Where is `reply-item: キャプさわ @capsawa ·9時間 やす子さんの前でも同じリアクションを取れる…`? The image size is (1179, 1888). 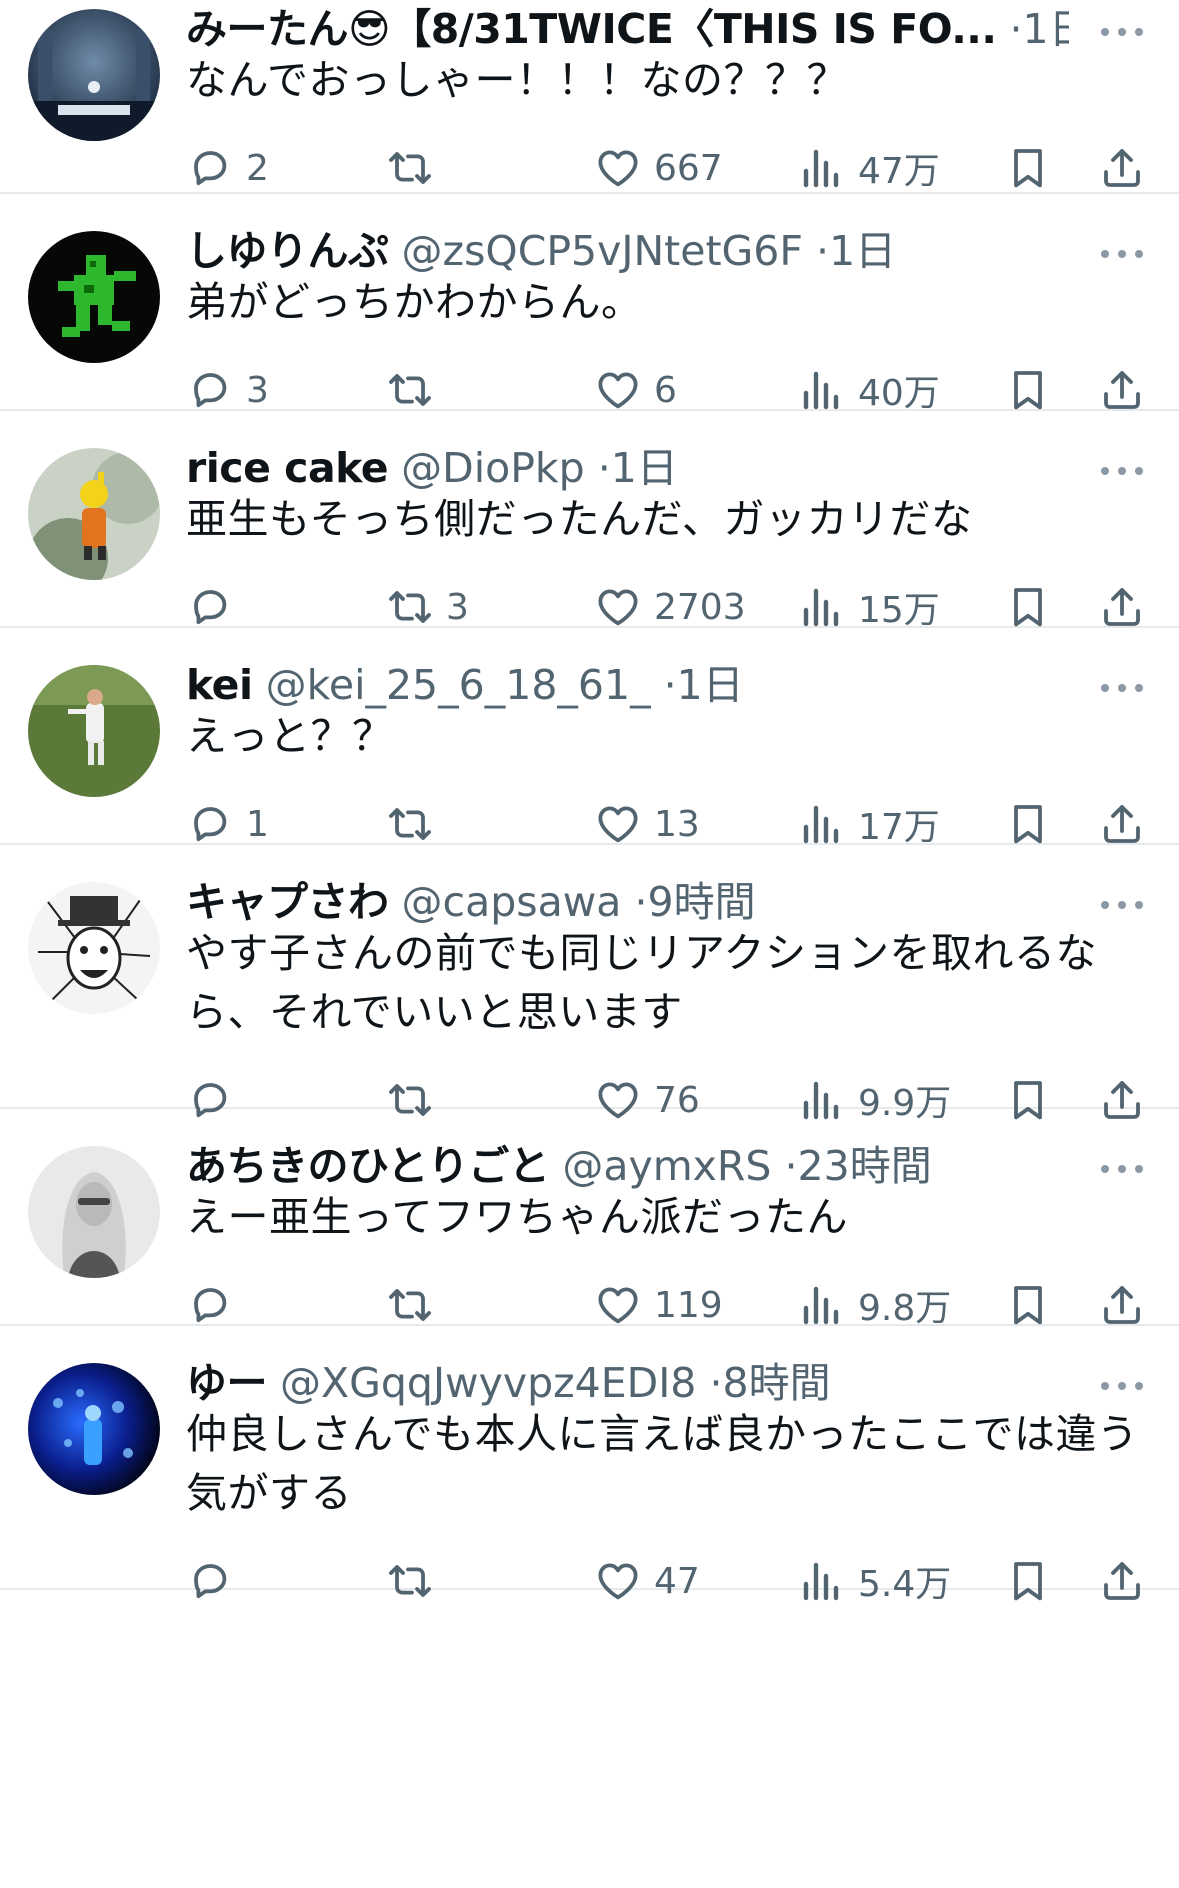
reply-item: キャプさわ @capsawa ·9時間 やす子さんの前でも同じリアクションを取れる… is located at coordinates (589, 984).